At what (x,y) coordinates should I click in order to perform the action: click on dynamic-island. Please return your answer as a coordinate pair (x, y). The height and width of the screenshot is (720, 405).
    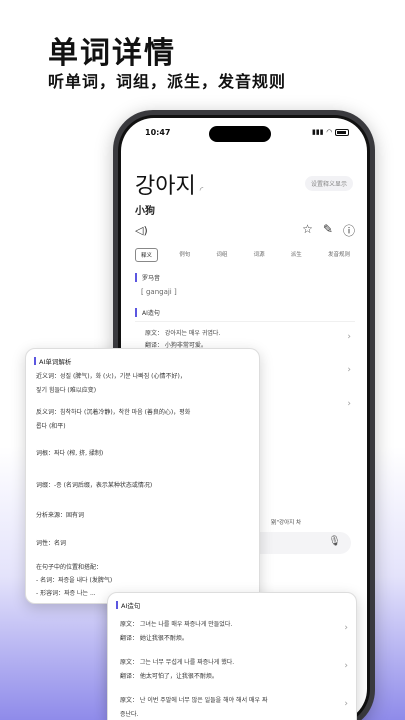
    Looking at the image, I should click on (240, 134).